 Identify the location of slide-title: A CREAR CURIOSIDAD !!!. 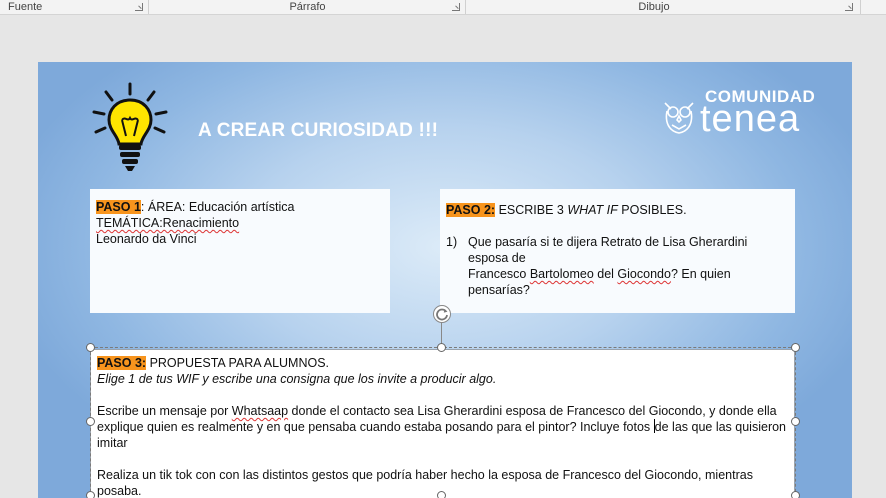
(318, 130).